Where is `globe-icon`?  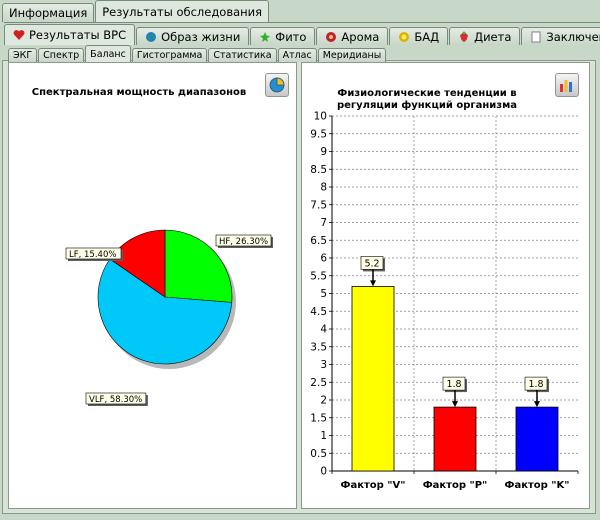
globe-icon is located at coordinates (151, 37).